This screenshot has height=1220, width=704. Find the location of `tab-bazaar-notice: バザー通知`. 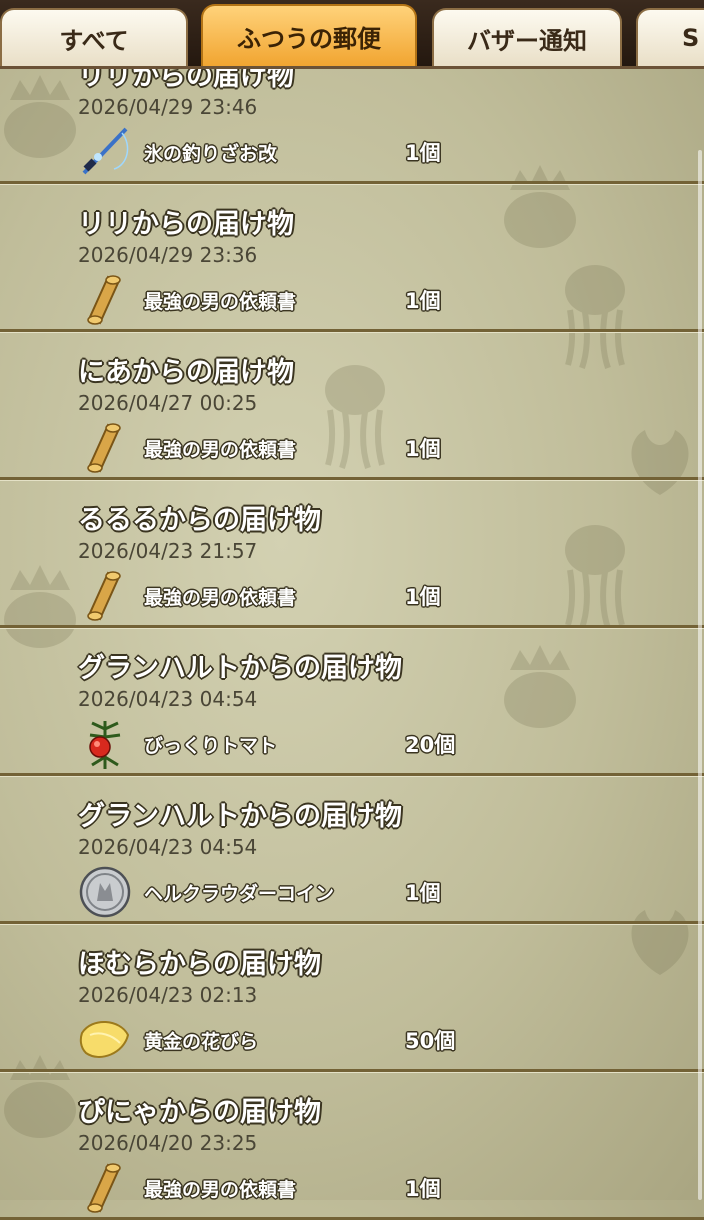

tab-bazaar-notice: バザー通知 is located at coordinates (527, 37).